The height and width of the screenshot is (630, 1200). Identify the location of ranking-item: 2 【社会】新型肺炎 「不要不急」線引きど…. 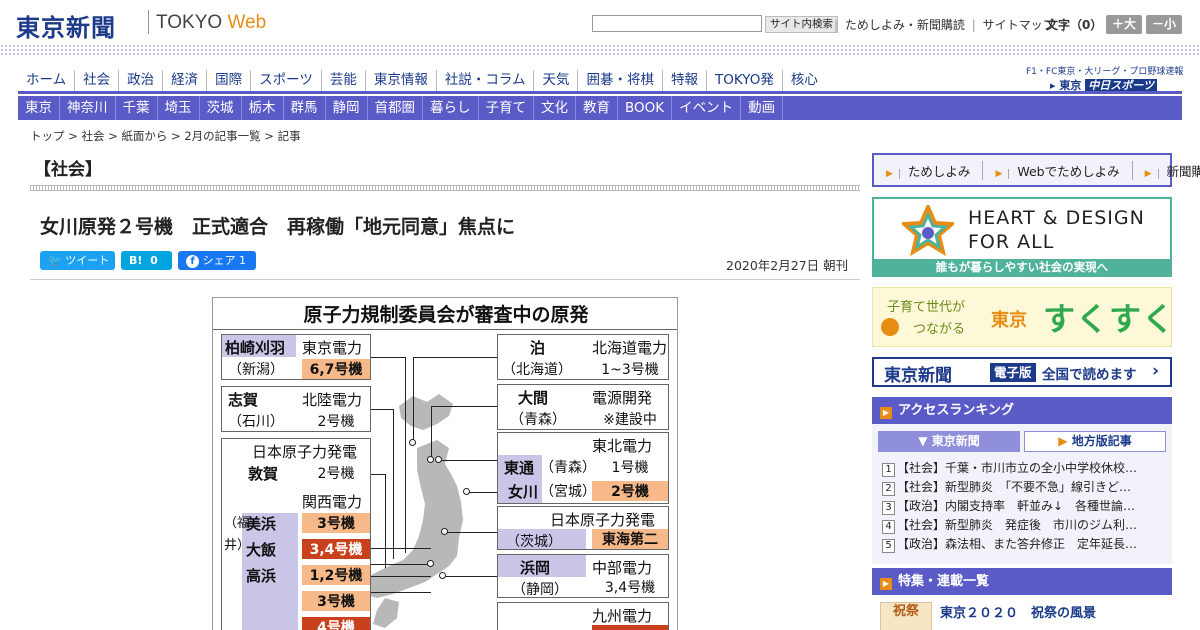
(1023, 487).